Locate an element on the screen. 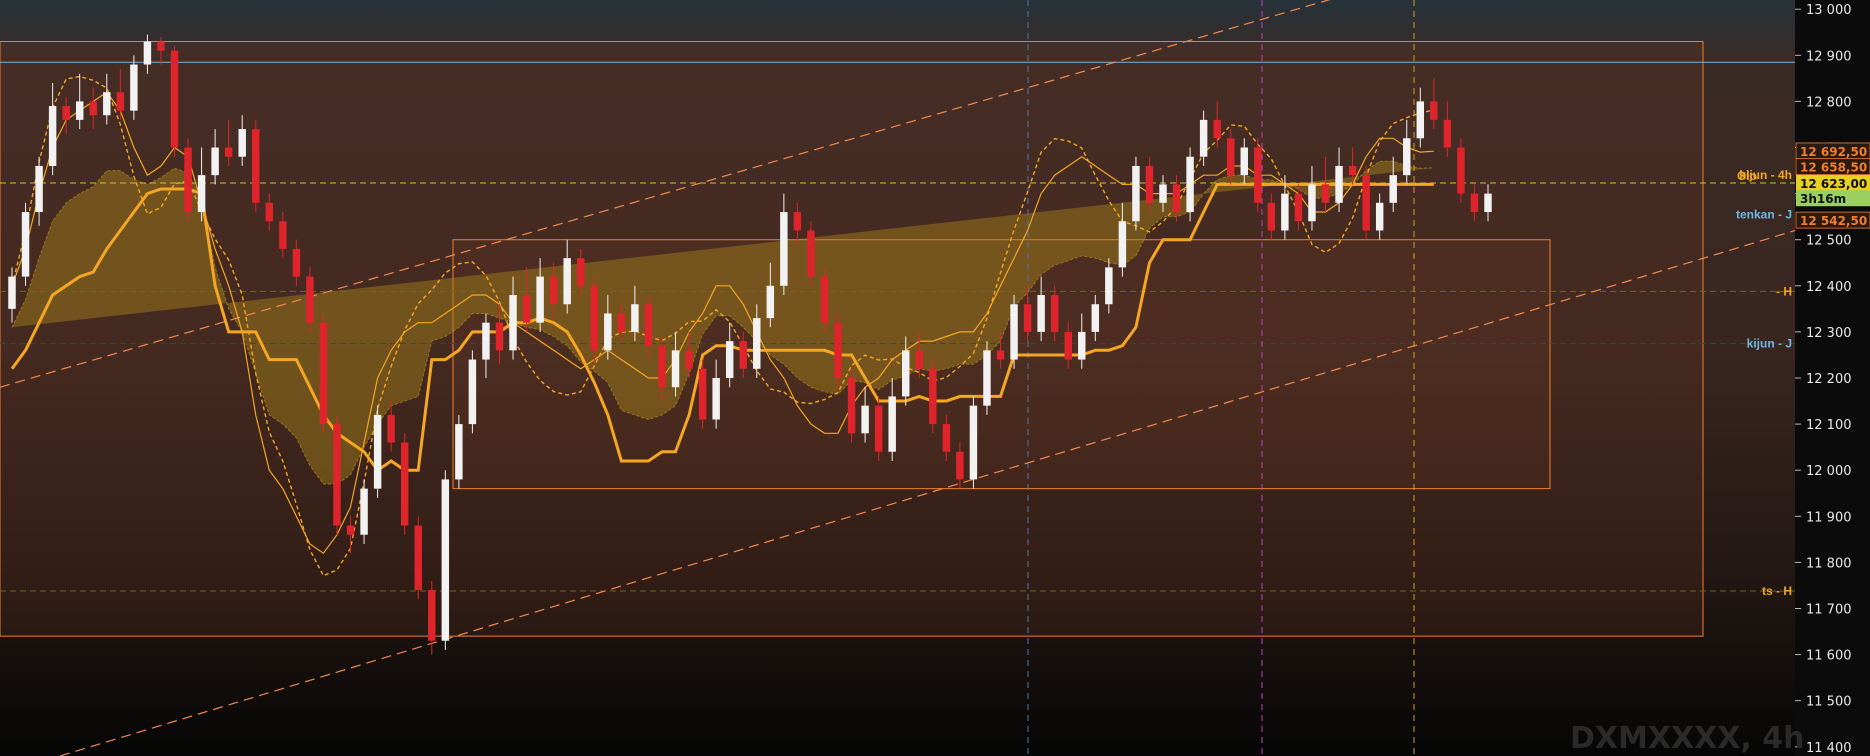  y-tick-label-13: 11 700 is located at coordinates (1829, 609).